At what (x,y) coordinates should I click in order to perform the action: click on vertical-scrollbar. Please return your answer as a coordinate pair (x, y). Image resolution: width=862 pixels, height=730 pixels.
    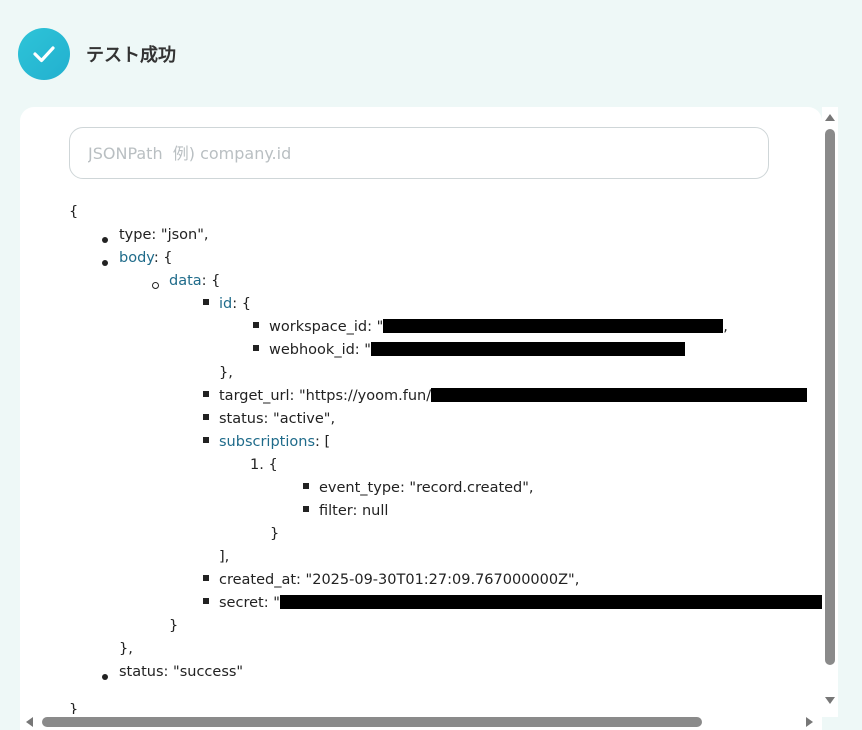
    Looking at the image, I should click on (830, 412).